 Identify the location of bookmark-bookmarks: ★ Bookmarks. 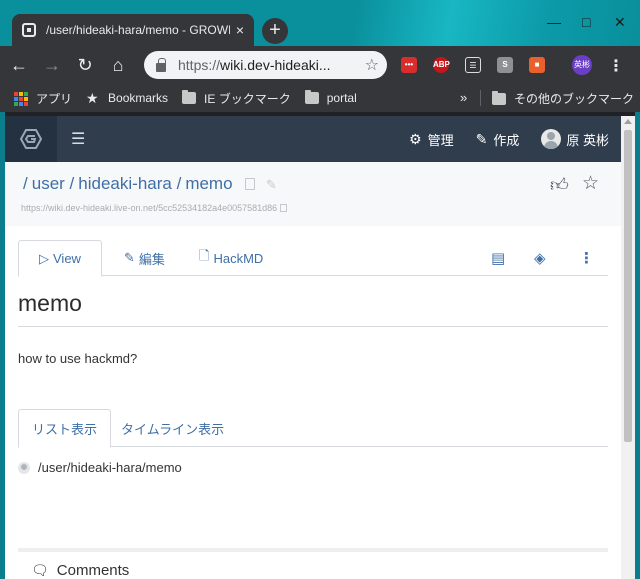
(127, 98).